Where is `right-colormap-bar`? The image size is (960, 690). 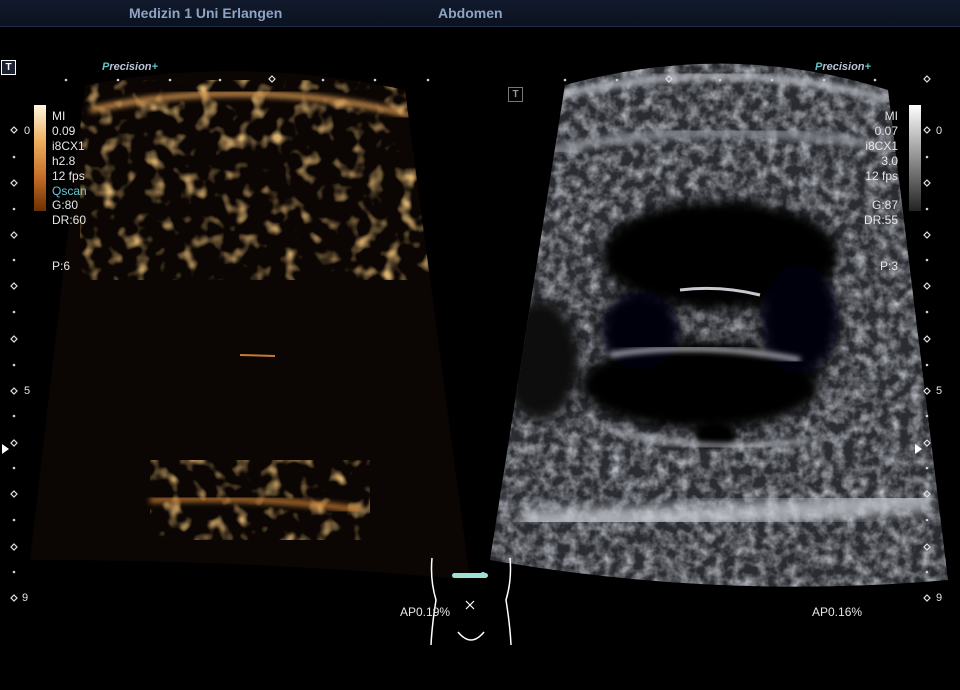 right-colormap-bar is located at coordinates (915, 158).